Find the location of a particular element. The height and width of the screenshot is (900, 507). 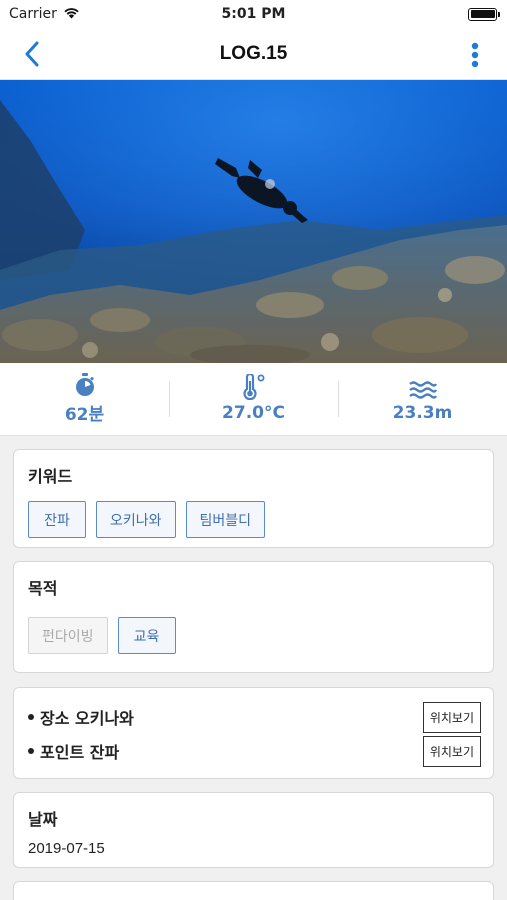

purpose-option-fundiving: 펀다이빙 is located at coordinates (68, 635).